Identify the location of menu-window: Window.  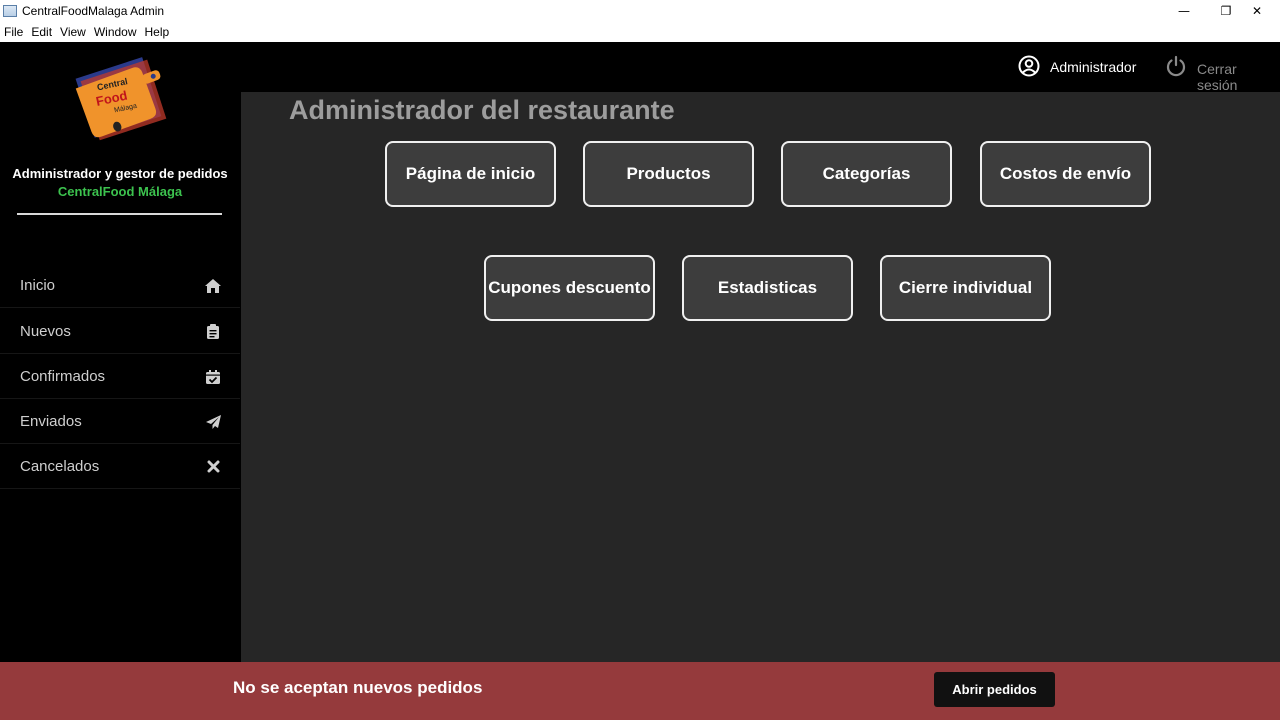
(115, 32).